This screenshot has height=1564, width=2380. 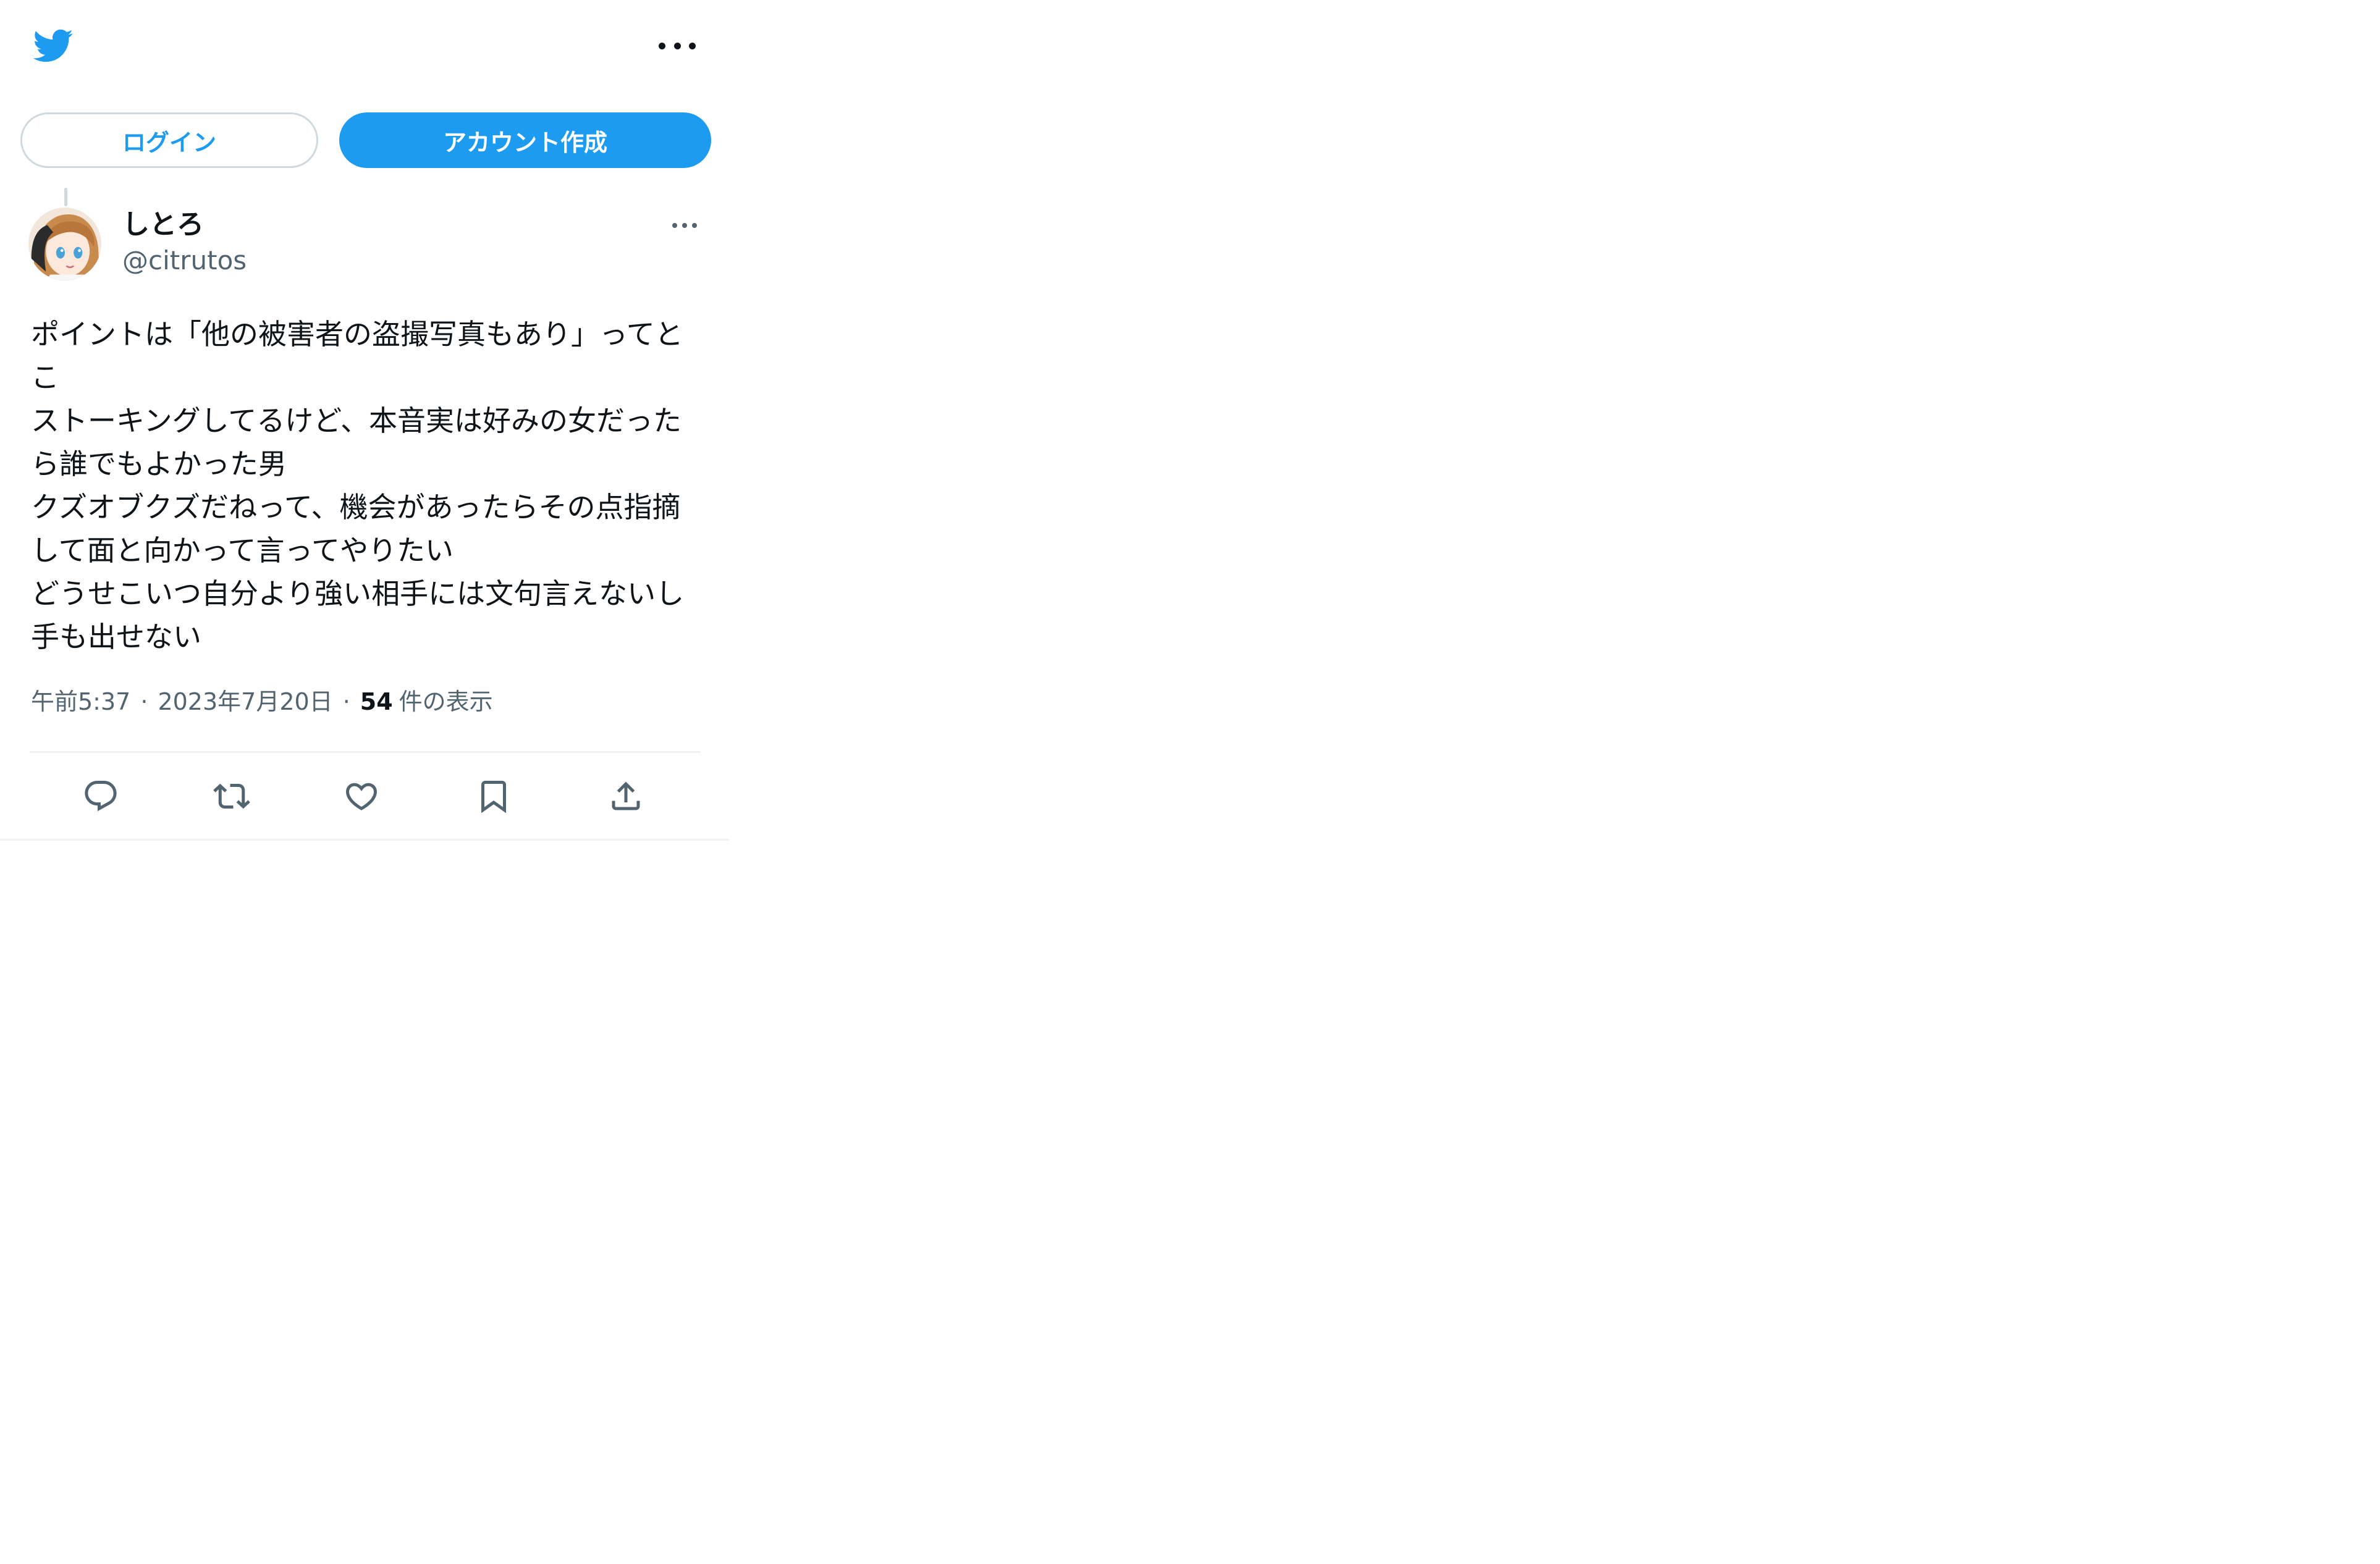 I want to click on tweet-more-icon, so click(x=684, y=225).